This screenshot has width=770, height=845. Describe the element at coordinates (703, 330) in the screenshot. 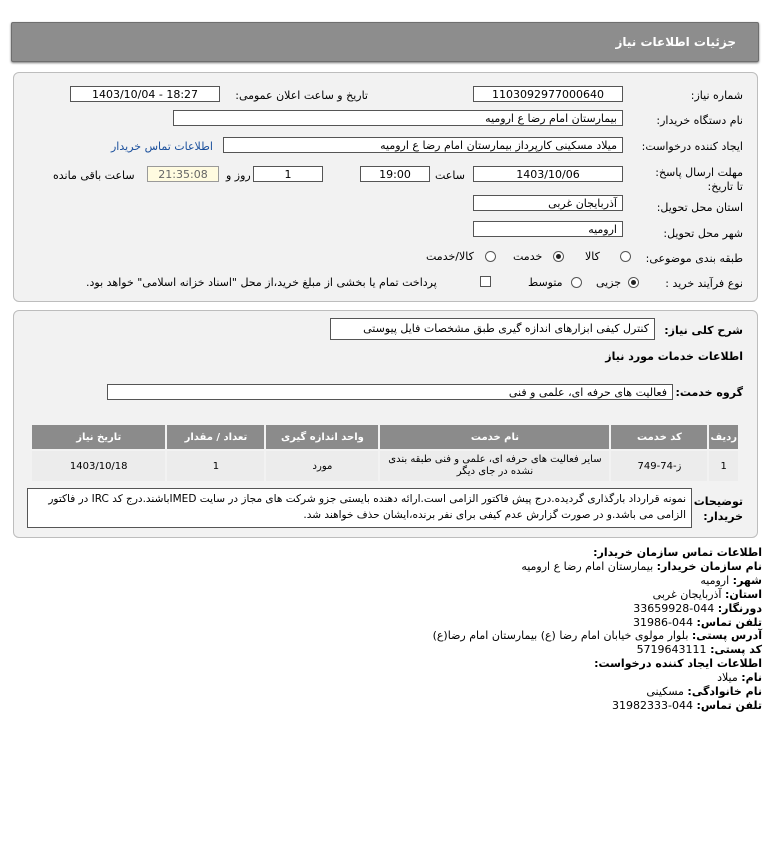

I see `summary-label: شرح کلی نیاز:` at that location.